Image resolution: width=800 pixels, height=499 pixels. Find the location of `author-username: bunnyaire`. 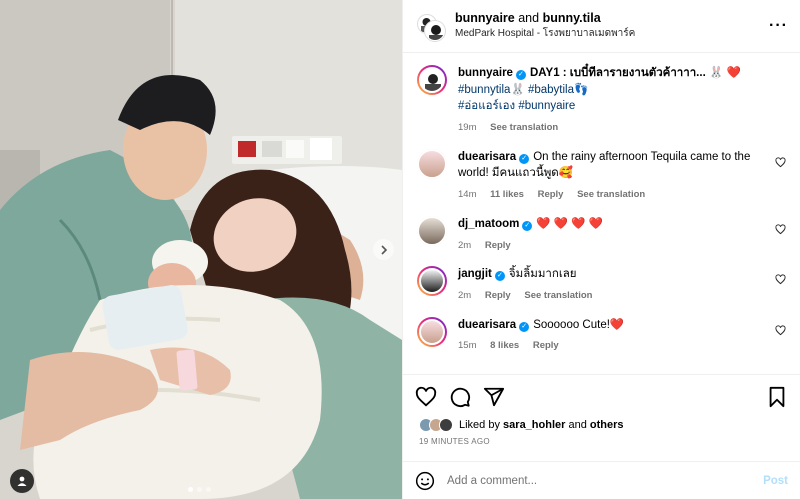

author-username: bunnyaire is located at coordinates (485, 18).